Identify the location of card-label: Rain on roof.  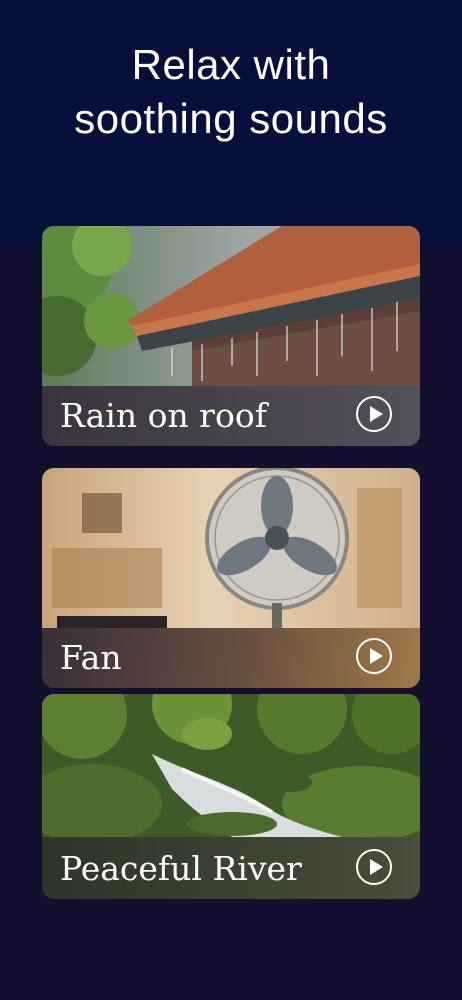
(163, 415).